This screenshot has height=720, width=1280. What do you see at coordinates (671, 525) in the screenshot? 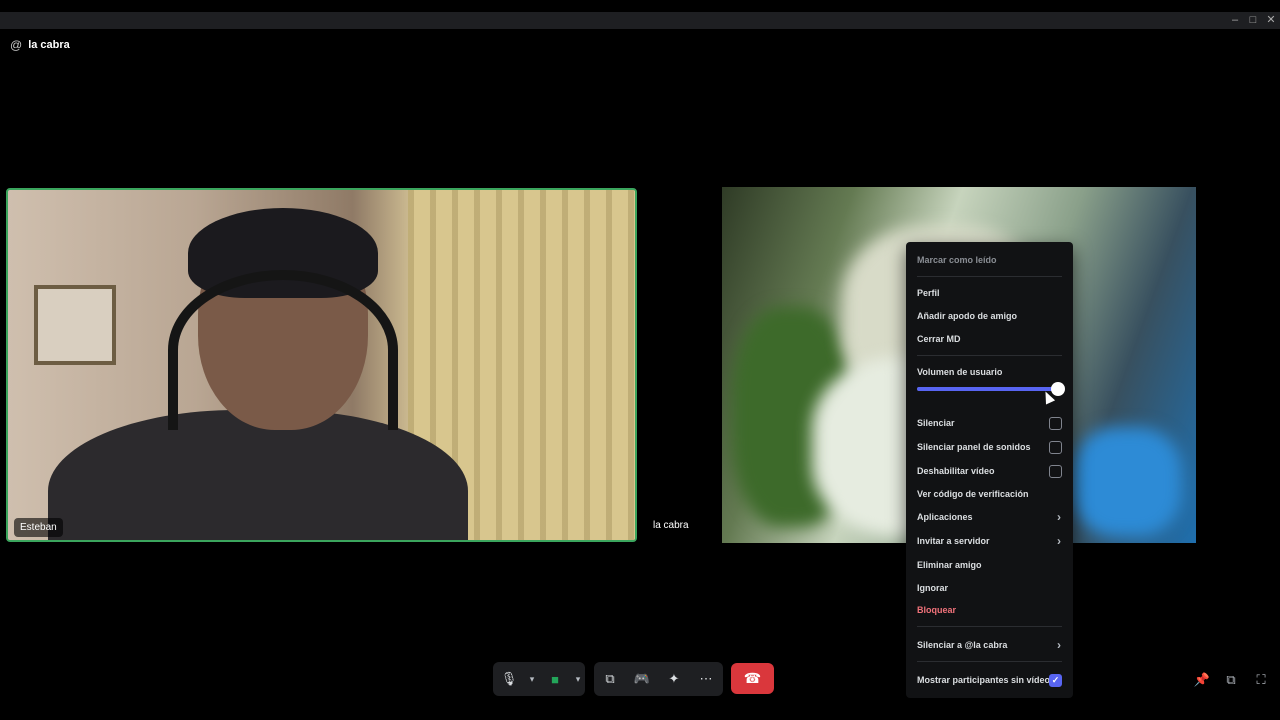
I see `participant-label-remote: la cabra` at bounding box center [671, 525].